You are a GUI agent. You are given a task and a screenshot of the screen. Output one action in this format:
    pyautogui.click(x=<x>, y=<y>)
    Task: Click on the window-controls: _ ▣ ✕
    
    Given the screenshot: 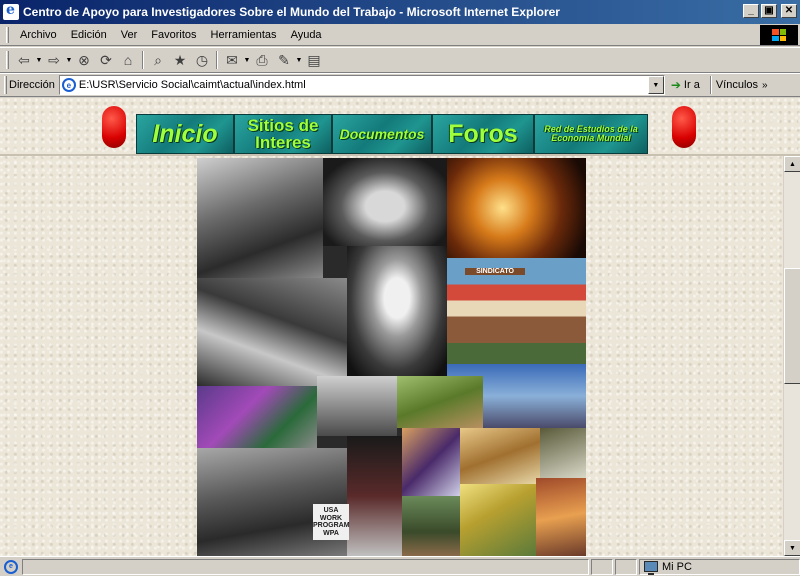 What is the action you would take?
    pyautogui.click(x=770, y=11)
    